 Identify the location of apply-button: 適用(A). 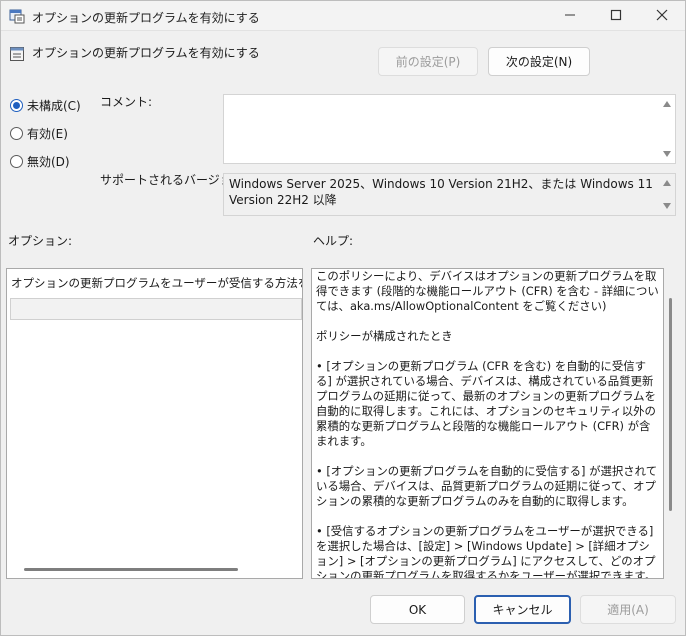
(628, 609).